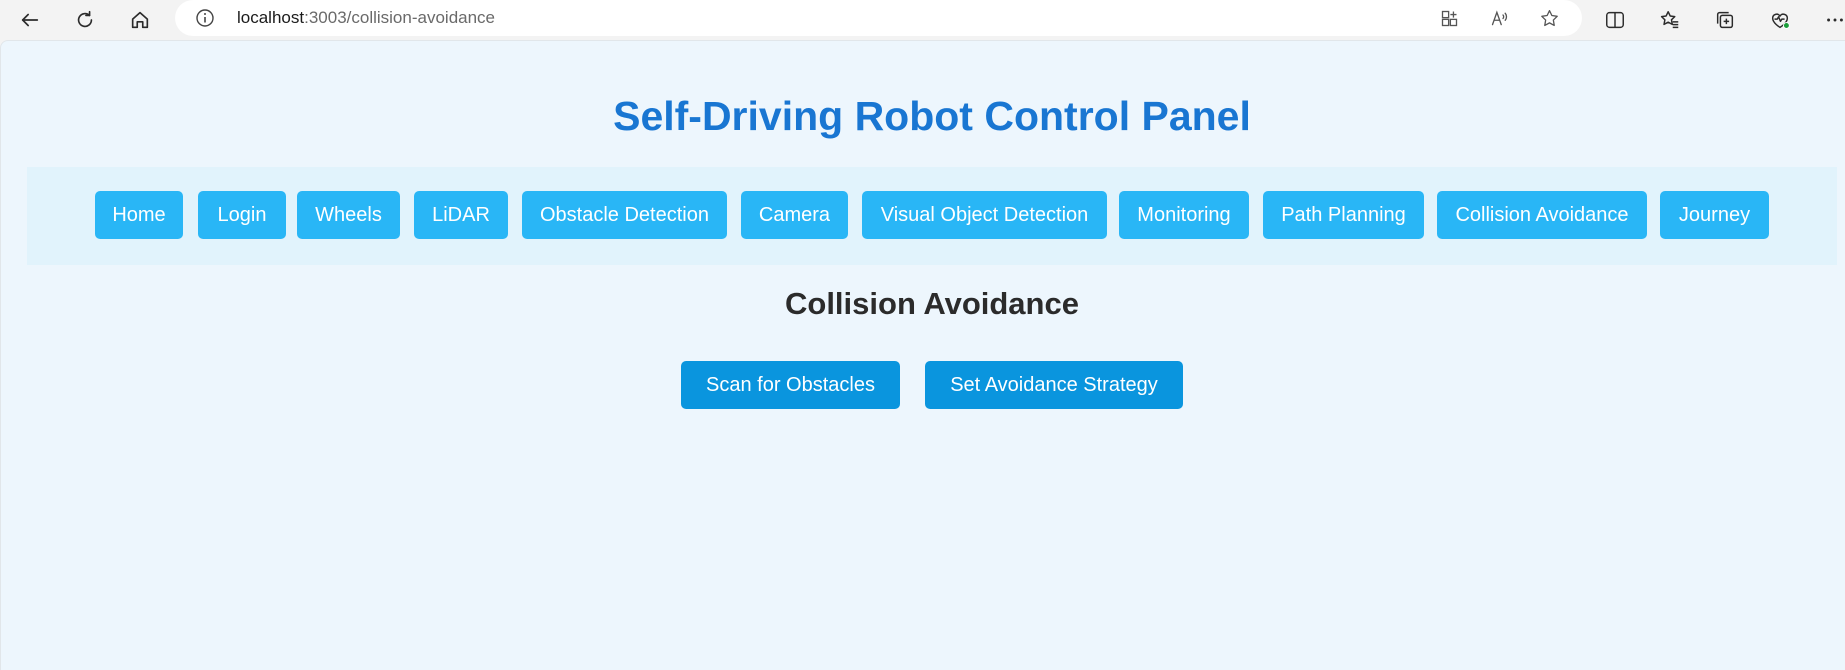 The height and width of the screenshot is (670, 1845). I want to click on url-path: :3003/collision-avoidance, so click(400, 17).